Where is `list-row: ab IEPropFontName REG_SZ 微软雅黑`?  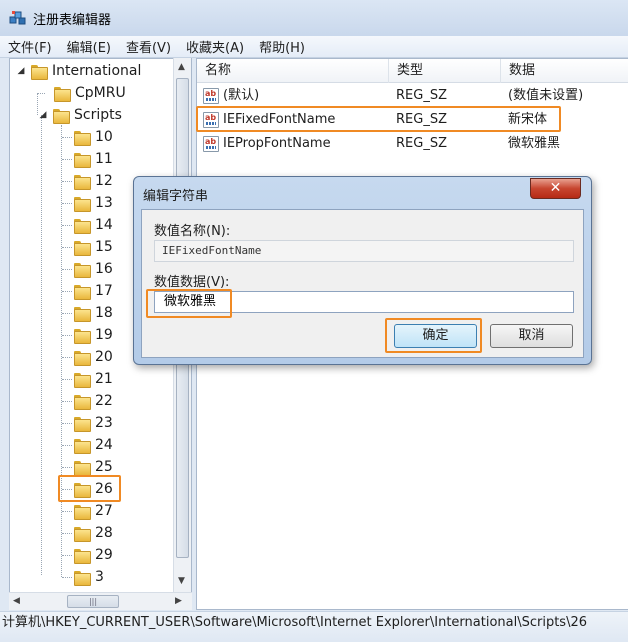 list-row: ab IEPropFontName REG_SZ 微软雅黑 is located at coordinates (412, 144).